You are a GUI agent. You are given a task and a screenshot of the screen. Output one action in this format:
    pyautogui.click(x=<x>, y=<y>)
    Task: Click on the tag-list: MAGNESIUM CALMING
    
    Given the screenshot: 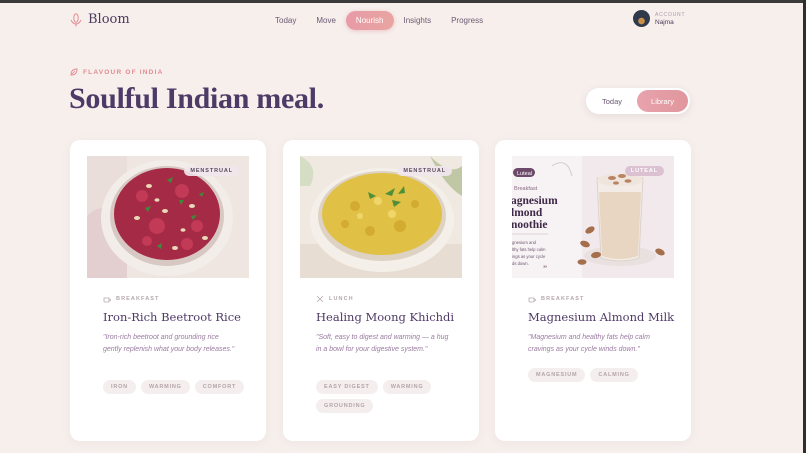 What is the action you would take?
    pyautogui.click(x=603, y=375)
    